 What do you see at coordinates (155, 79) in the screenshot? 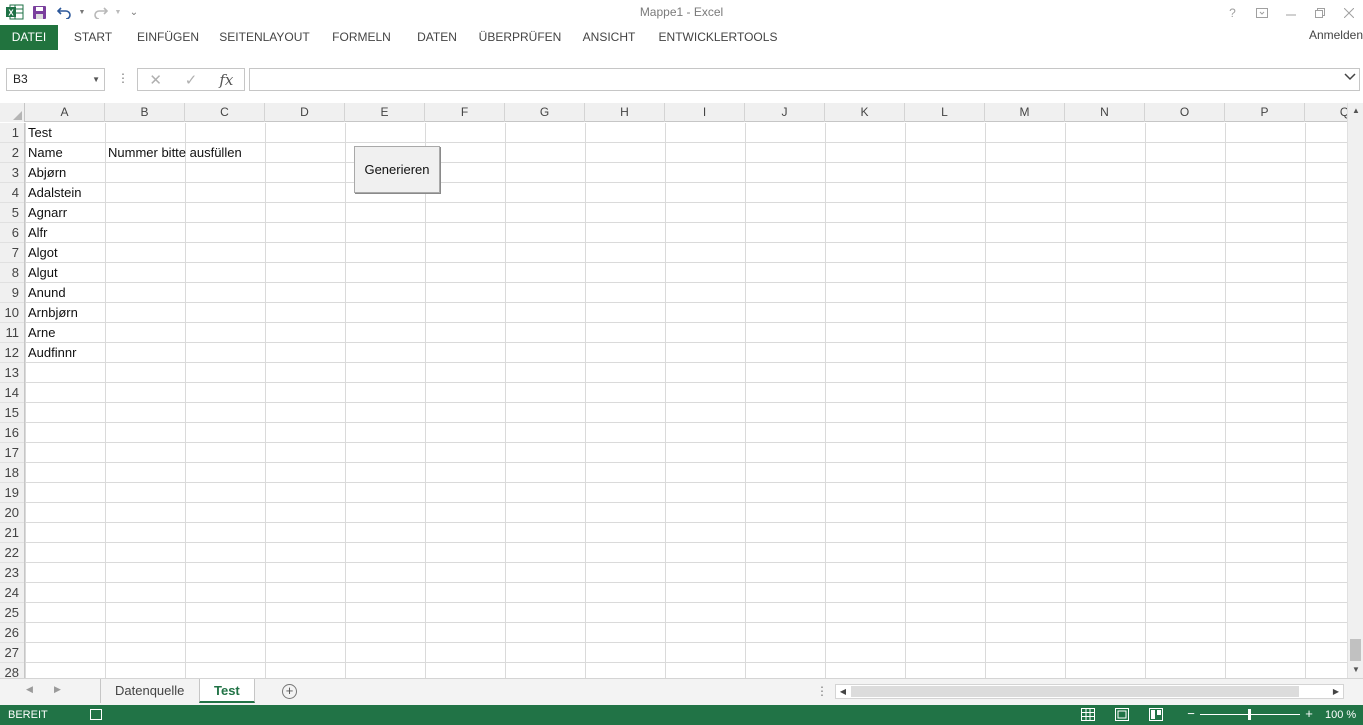
I see `cancel-entry-icon: ✕` at bounding box center [155, 79].